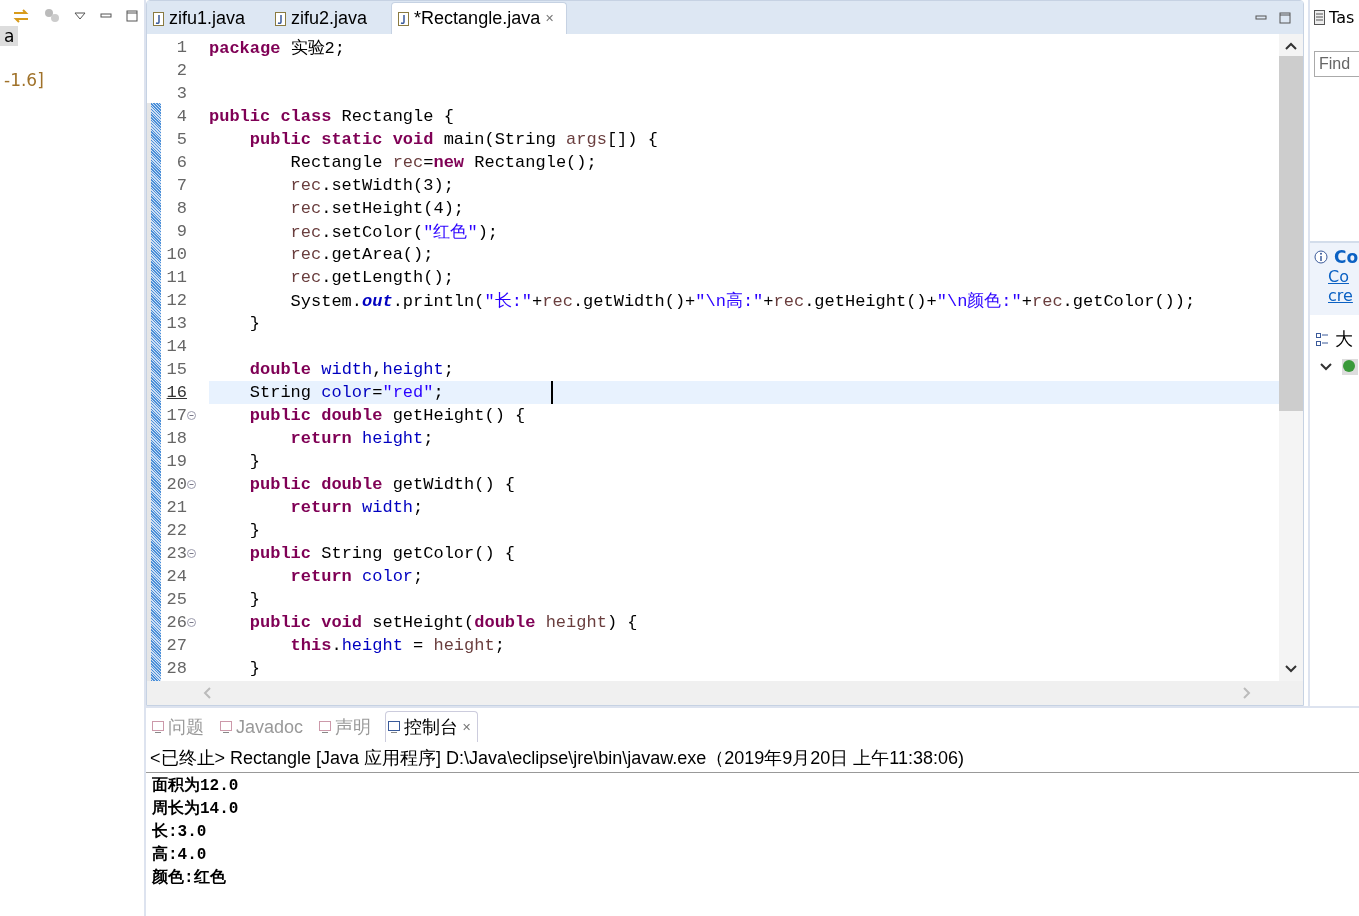  I want to click on outline-icon, so click(1322, 339).